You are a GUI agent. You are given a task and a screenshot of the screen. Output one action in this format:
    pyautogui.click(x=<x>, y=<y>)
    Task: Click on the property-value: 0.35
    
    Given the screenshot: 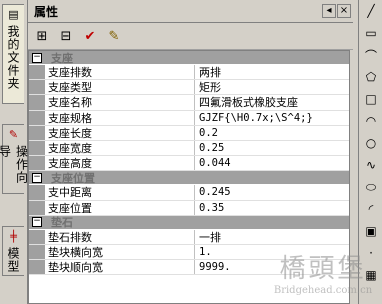 What is the action you would take?
    pyautogui.click(x=209, y=208)
    